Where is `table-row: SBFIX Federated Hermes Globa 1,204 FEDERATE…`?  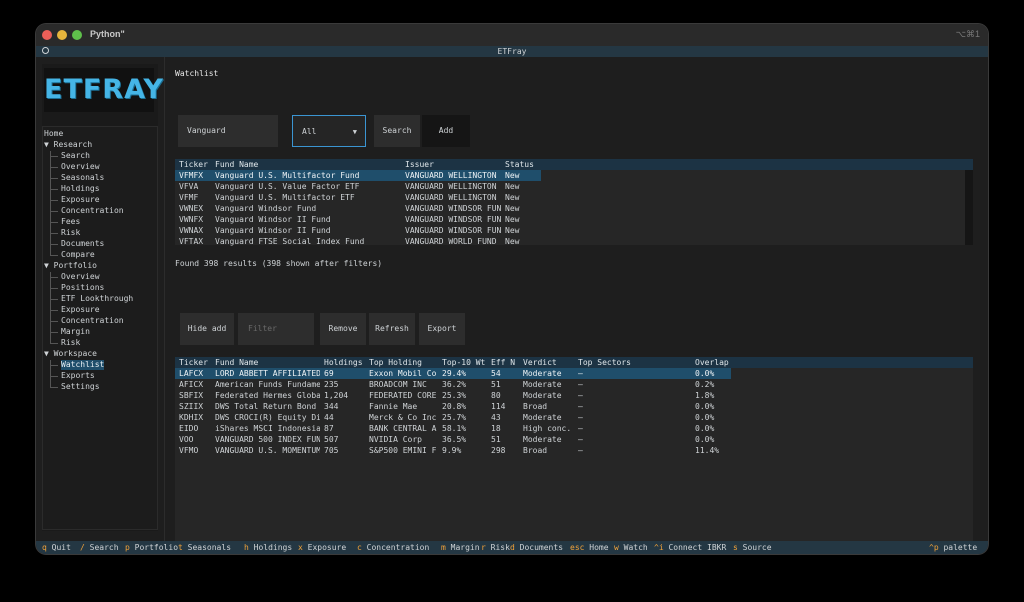
table-row: SBFIX Federated Hermes Globa 1,204 FEDERATE… is located at coordinates (453, 395).